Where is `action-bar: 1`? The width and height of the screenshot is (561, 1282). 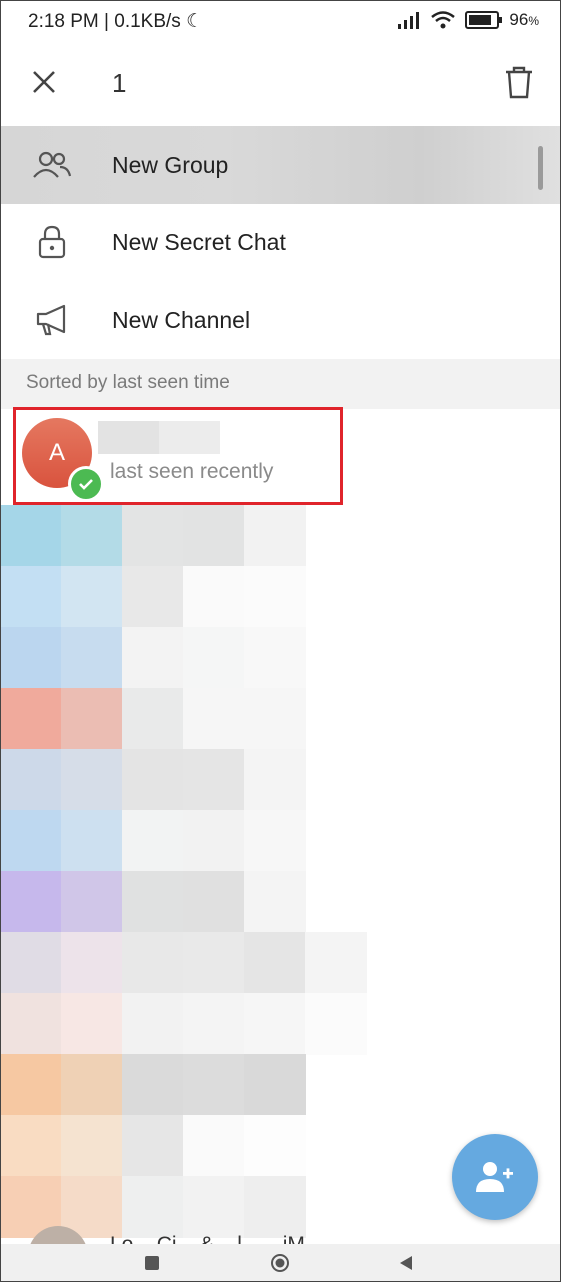
action-bar: 1 is located at coordinates (280, 85).